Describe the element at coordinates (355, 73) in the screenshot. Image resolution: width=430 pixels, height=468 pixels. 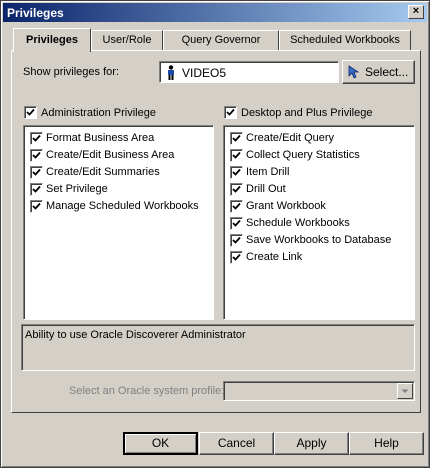
I see `cursor-icon` at that location.